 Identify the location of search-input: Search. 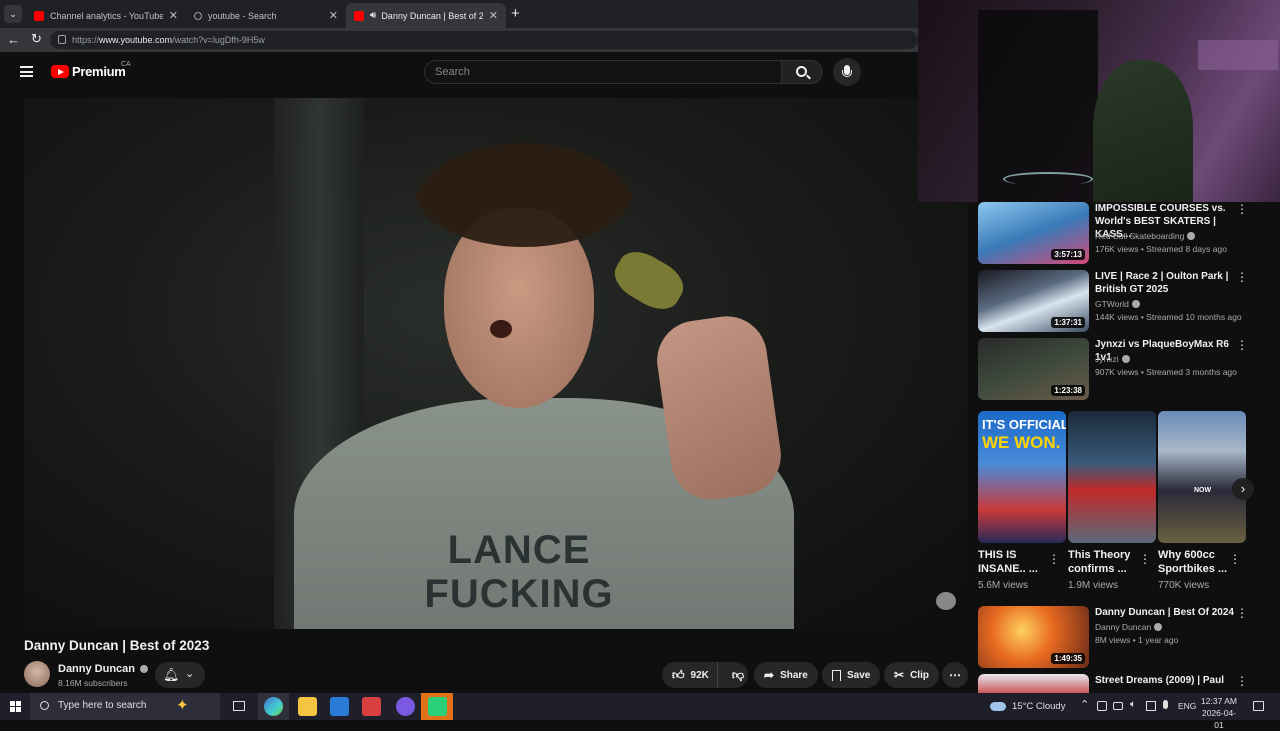
(603, 72).